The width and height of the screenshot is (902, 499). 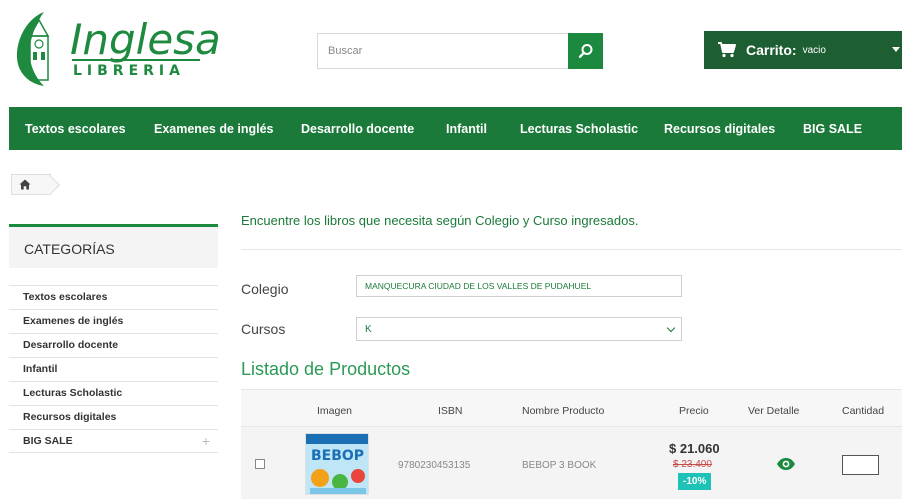 What do you see at coordinates (774, 411) in the screenshot?
I see `header-ver-detalle: Ver Detalle` at bounding box center [774, 411].